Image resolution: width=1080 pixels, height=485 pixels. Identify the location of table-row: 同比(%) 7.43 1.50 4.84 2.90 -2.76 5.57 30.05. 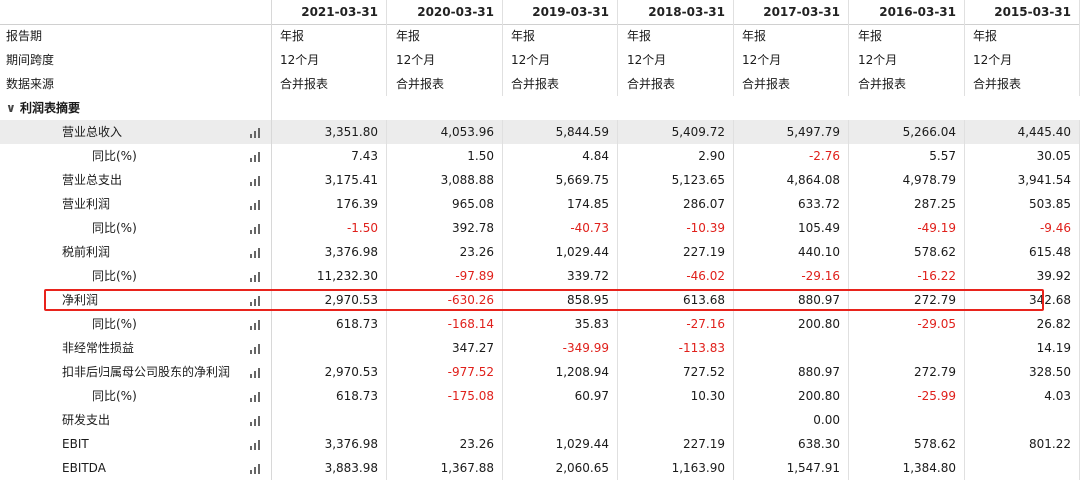
(540, 156).